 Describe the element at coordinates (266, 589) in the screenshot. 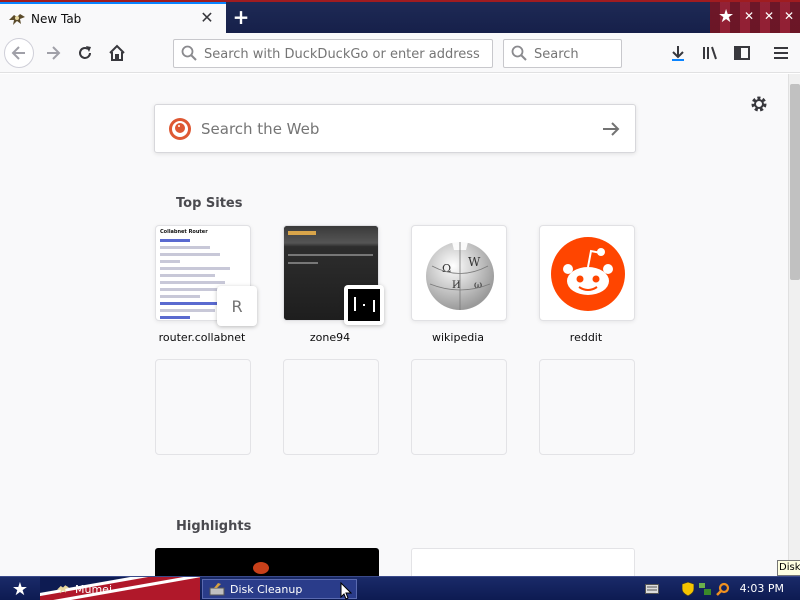

I see `taskbar-item-label: Disk Cleanup` at that location.